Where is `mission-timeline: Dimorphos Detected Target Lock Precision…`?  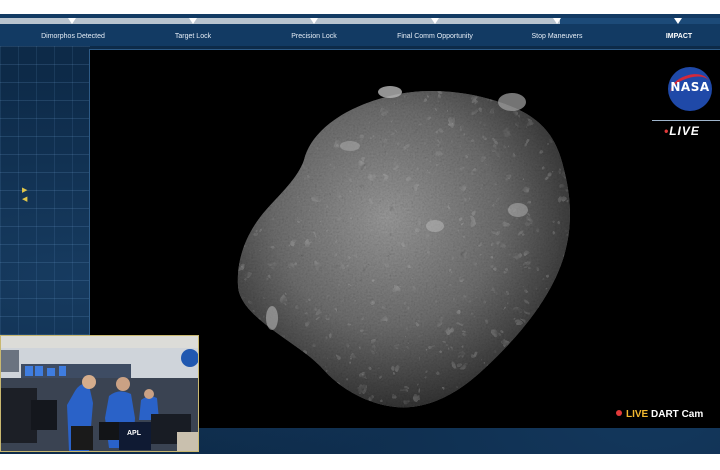 mission-timeline: Dimorphos Detected Target Lock Precision… is located at coordinates (360, 30).